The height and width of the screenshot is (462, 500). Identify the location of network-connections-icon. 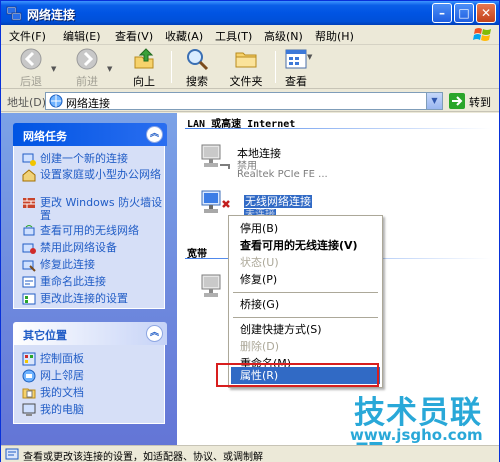
(56, 101).